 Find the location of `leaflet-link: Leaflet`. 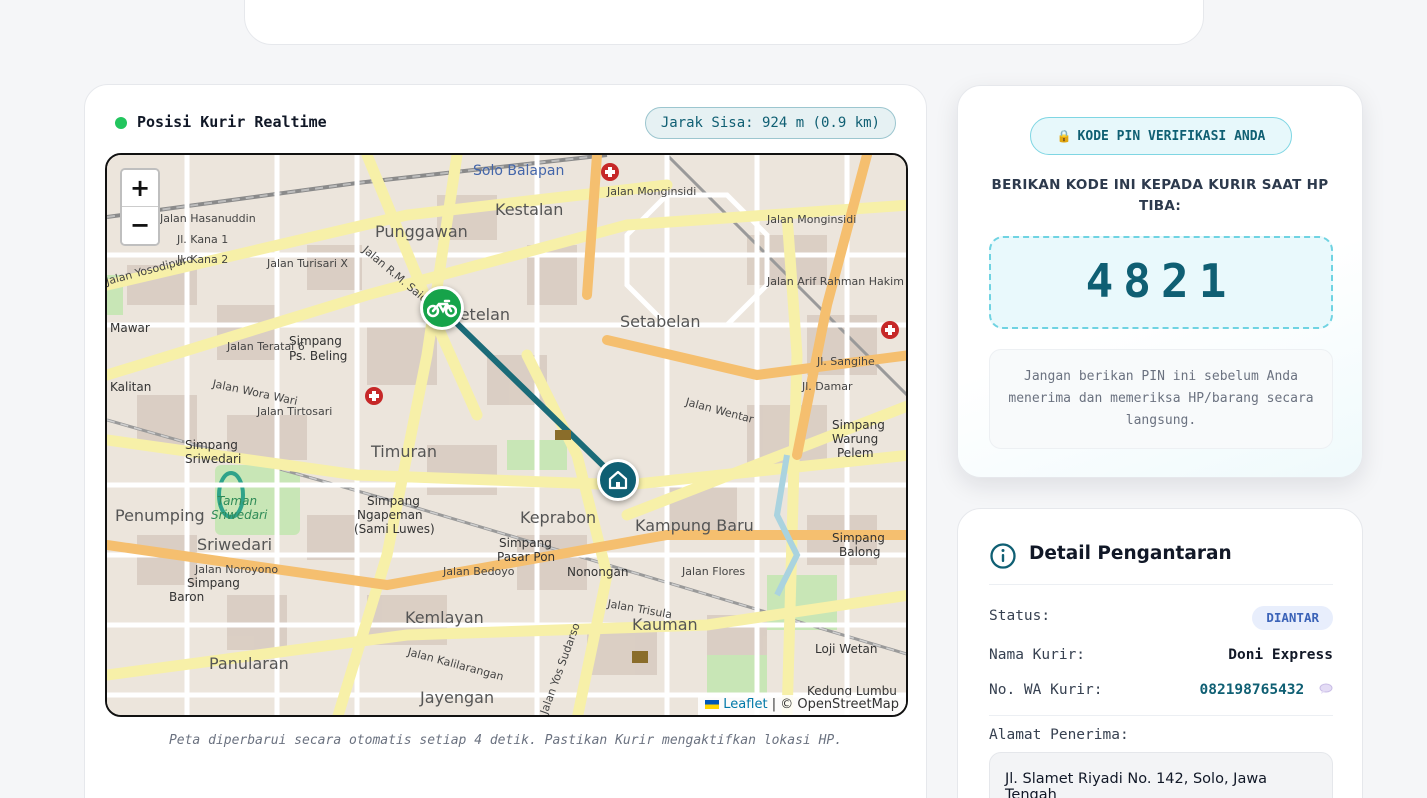

leaflet-link: Leaflet is located at coordinates (745, 704).